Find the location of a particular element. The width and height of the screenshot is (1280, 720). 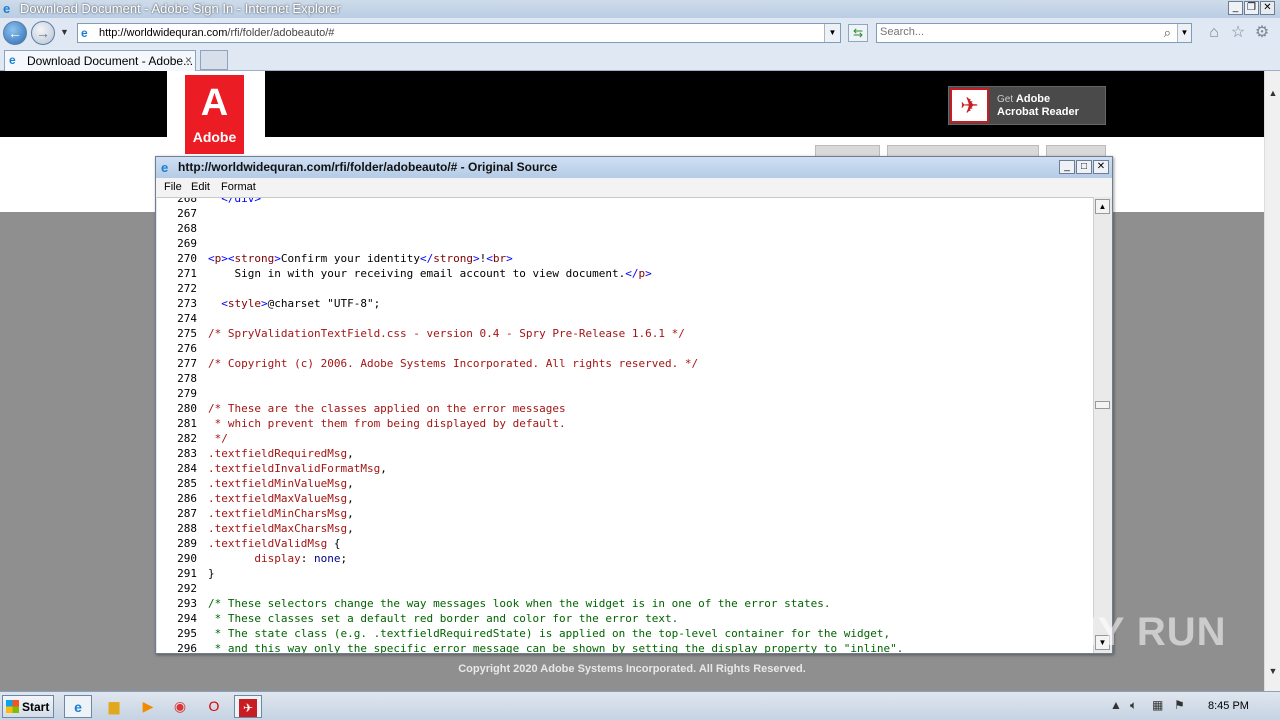

source-minimize-icon: _ is located at coordinates (1067, 167).